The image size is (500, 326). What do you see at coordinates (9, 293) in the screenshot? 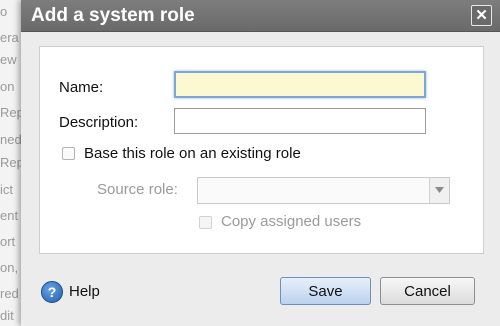
I see `background-text: red` at bounding box center [9, 293].